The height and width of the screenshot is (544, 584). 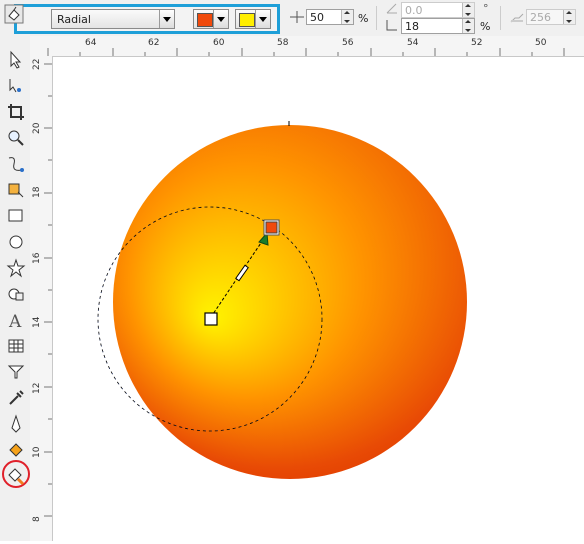 I want to click on ruler-label: 18, so click(x=37, y=192).